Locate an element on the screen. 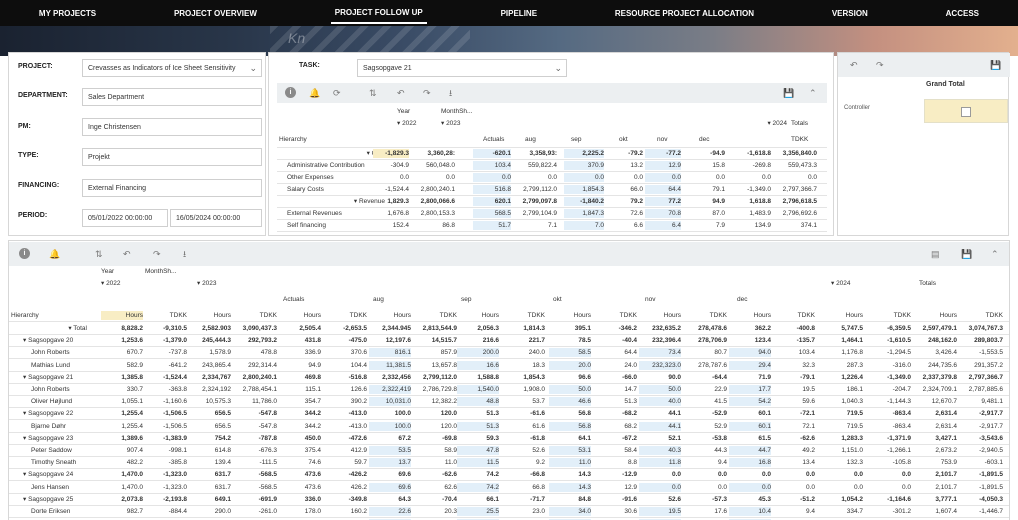 This screenshot has width=1018, height=520. pm-field: Inge Christensen is located at coordinates (172, 127).